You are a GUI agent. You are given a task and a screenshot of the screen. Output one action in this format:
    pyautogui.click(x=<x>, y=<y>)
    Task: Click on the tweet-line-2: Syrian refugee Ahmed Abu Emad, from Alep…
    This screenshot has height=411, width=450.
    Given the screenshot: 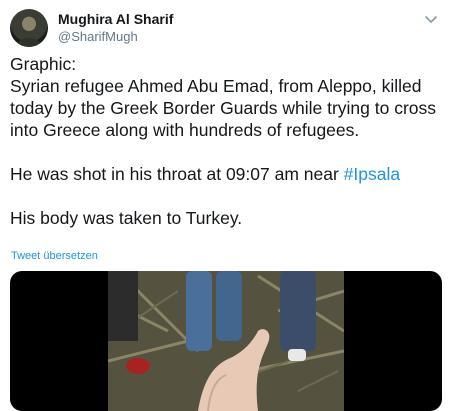 What is the action you would take?
    pyautogui.click(x=225, y=108)
    